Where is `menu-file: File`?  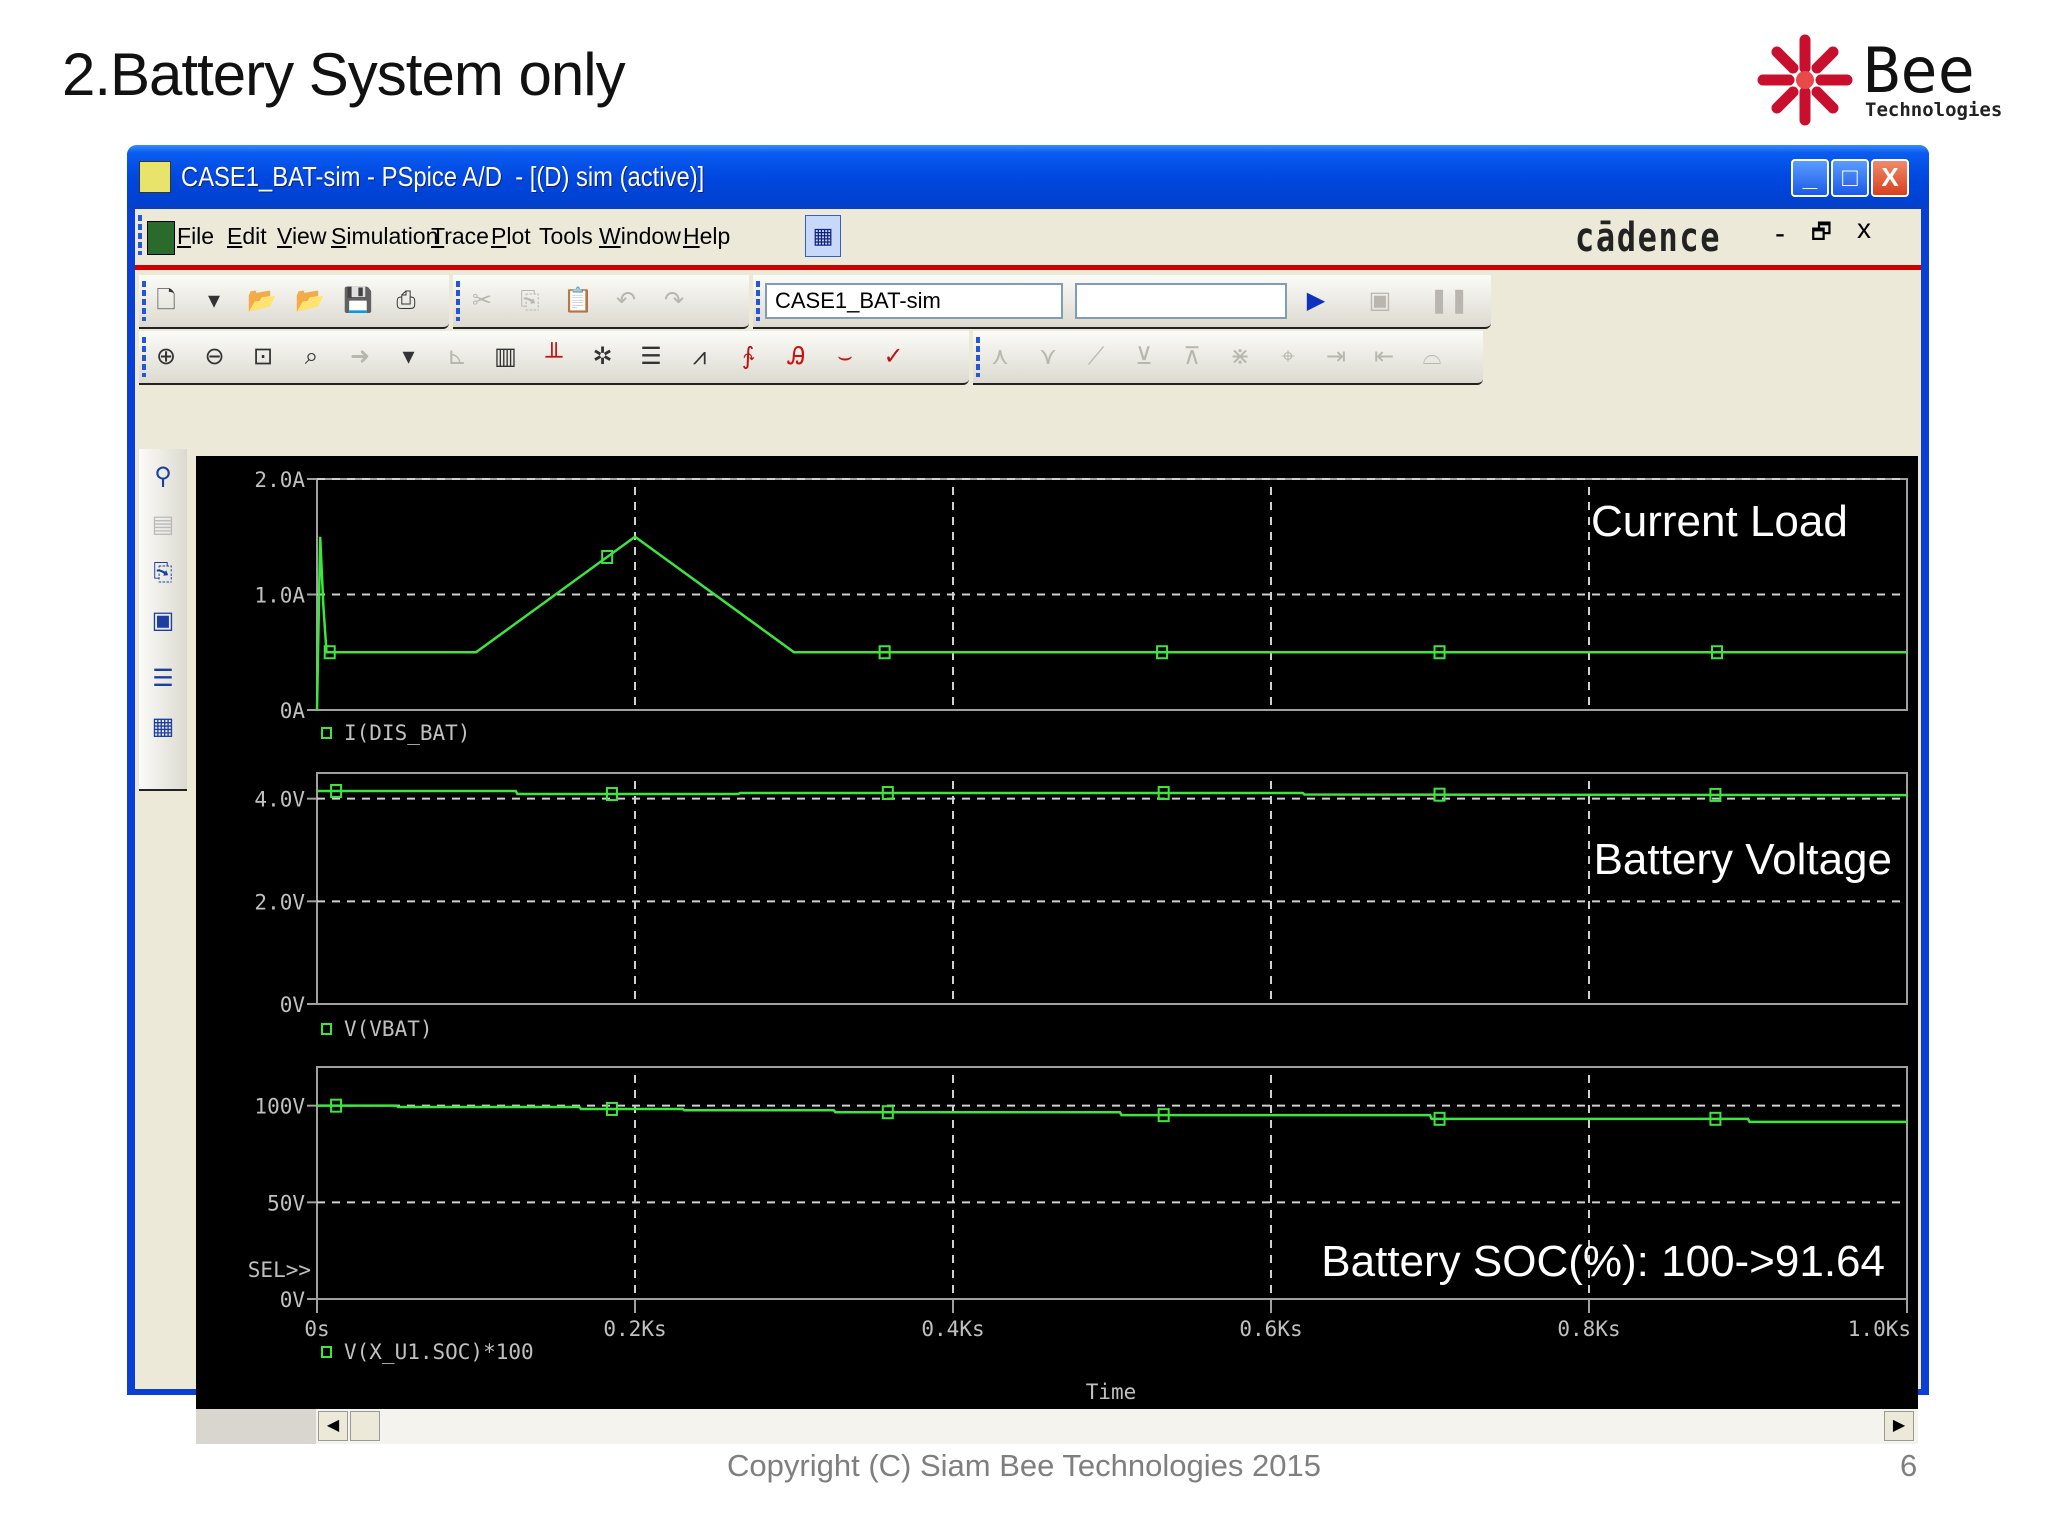 menu-file: File is located at coordinates (195, 236).